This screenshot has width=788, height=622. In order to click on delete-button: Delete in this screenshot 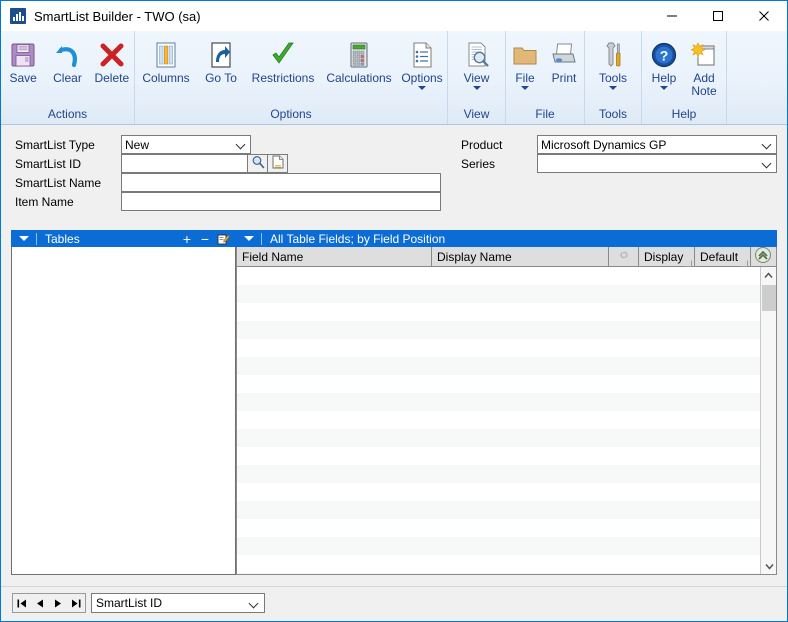, I will do `click(112, 60)`.